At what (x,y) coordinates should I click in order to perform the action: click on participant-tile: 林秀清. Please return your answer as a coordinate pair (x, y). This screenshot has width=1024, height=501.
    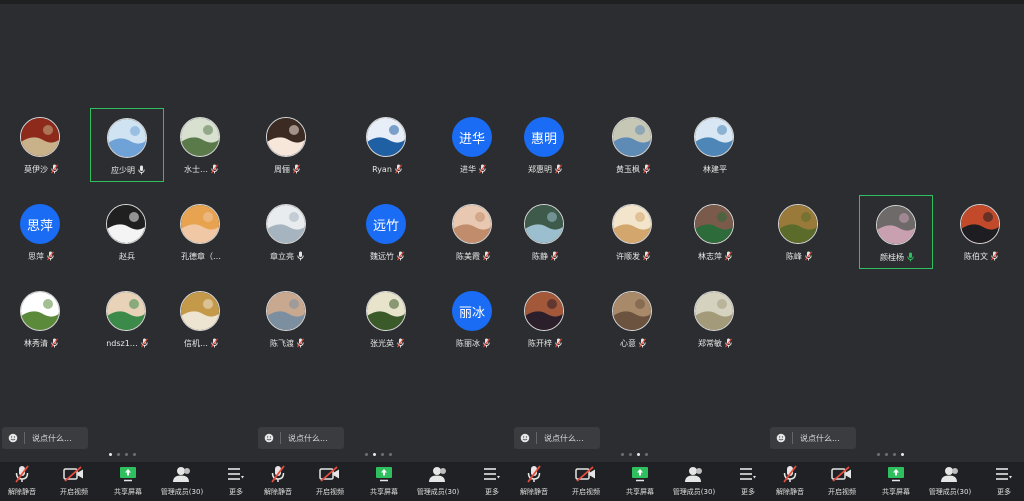
    Looking at the image, I should click on (41, 319).